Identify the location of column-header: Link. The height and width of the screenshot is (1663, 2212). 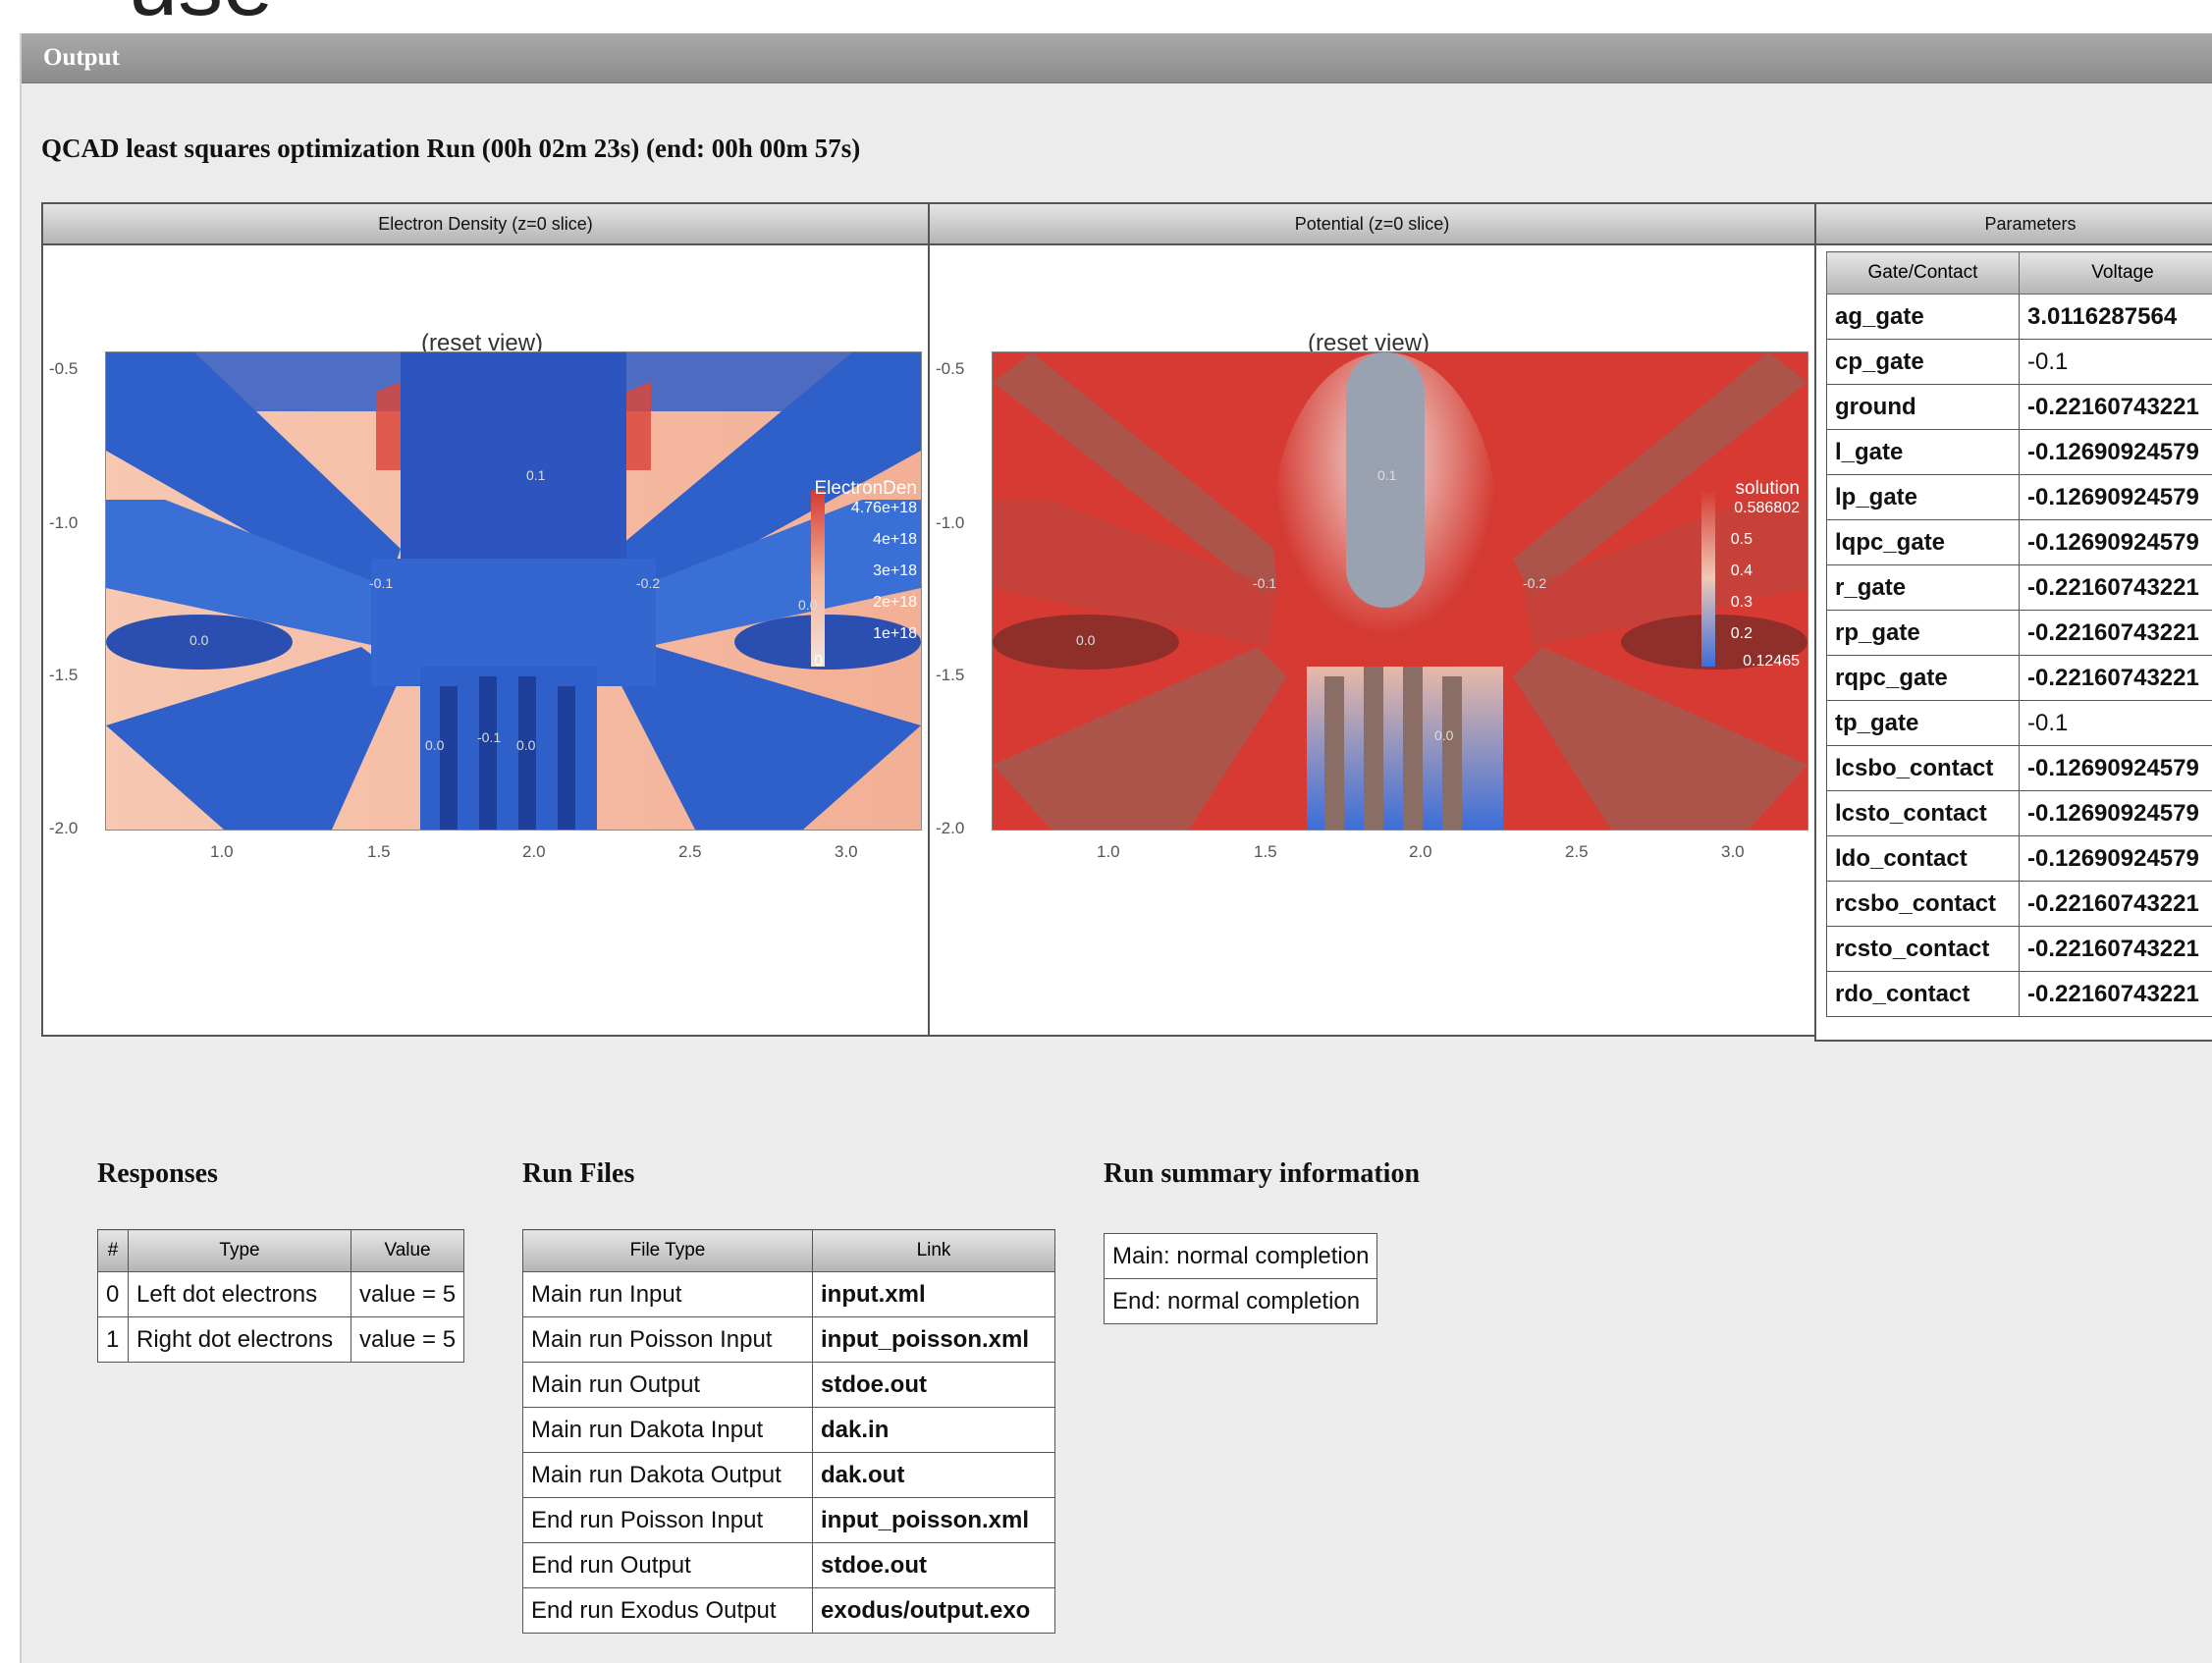
(934, 1251).